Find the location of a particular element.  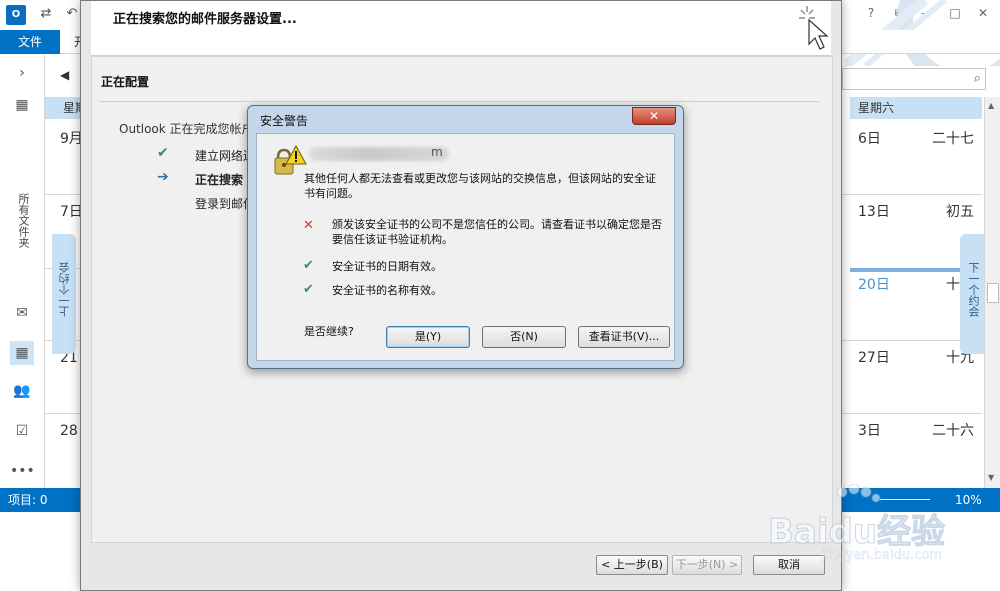

calendar-lunar-date: 二十七 is located at coordinates (953, 139).